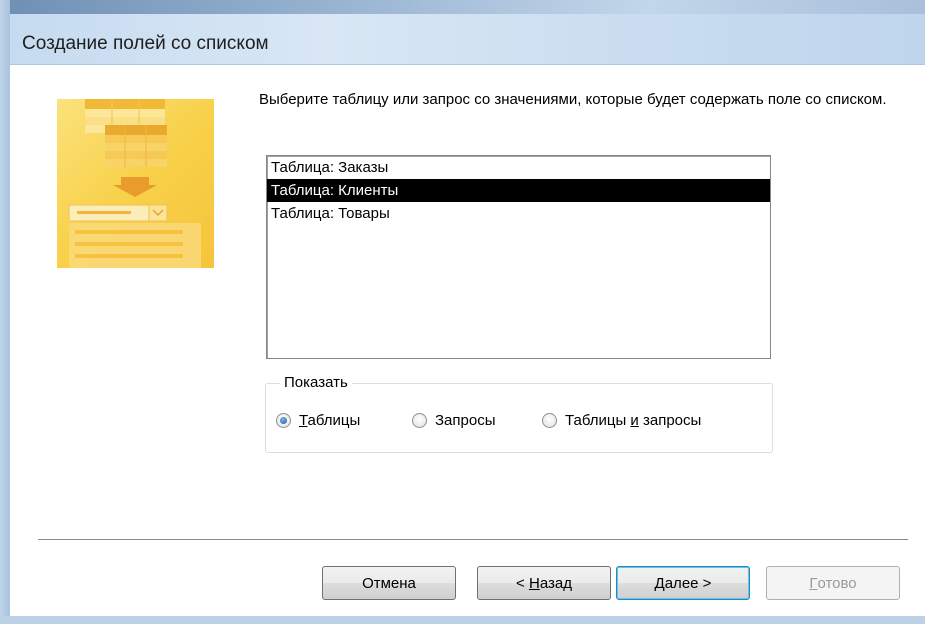 This screenshot has height=624, width=925. I want to click on cancel-button: Отмена, so click(389, 583).